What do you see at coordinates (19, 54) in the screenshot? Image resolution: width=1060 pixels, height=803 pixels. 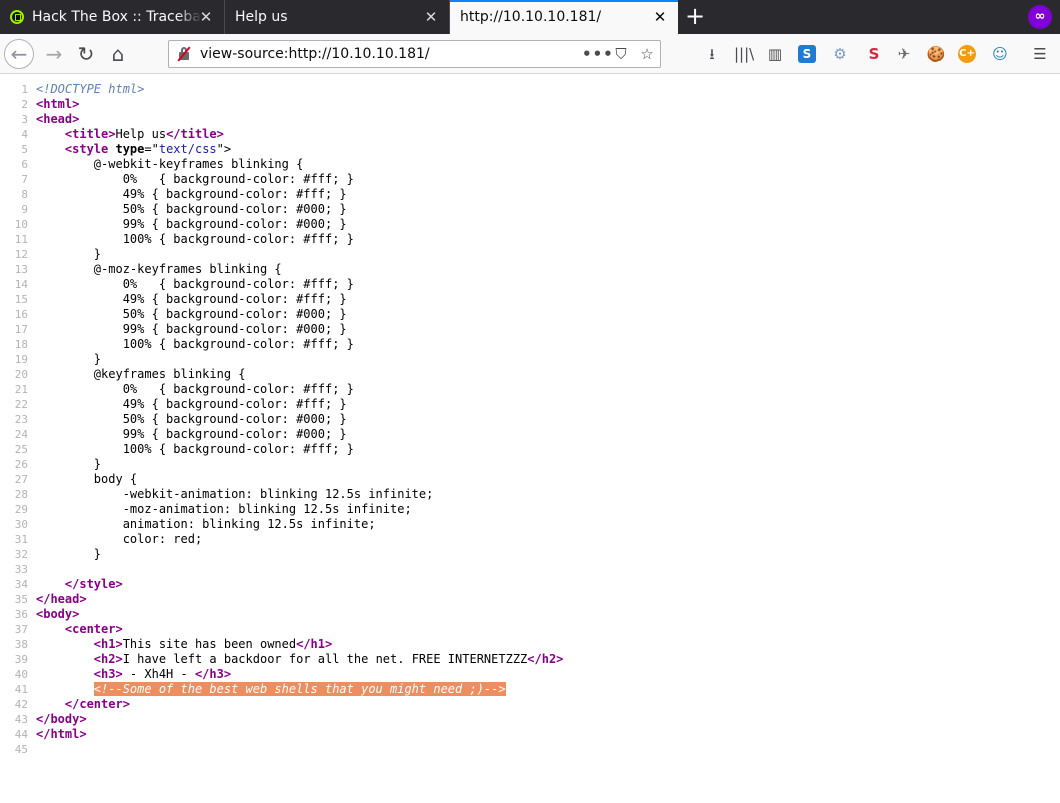 I see `back-button: ←` at bounding box center [19, 54].